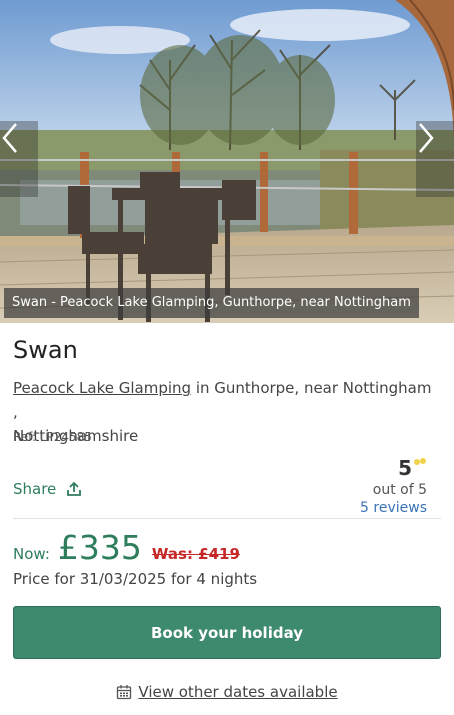 The height and width of the screenshot is (715, 454). Describe the element at coordinates (195, 554) in the screenshot. I see `was-price: Was: £419` at that location.